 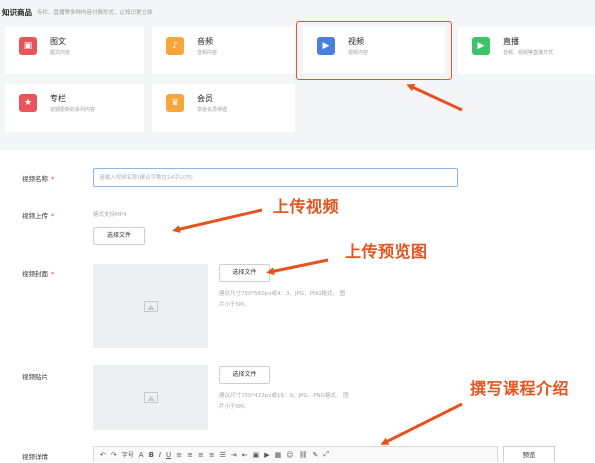 What do you see at coordinates (217, 220) in the screenshot?
I see `arrow-to-upload` at bounding box center [217, 220].